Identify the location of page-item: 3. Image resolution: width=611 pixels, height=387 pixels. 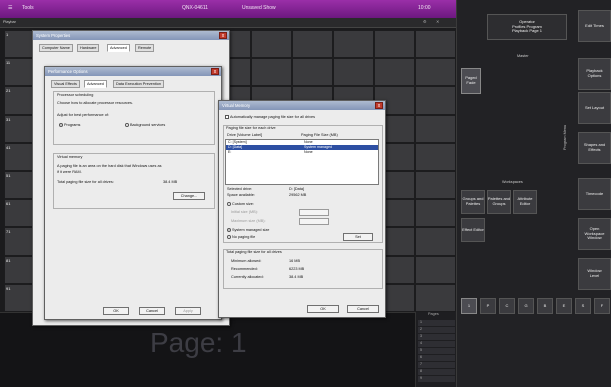
(436, 337).